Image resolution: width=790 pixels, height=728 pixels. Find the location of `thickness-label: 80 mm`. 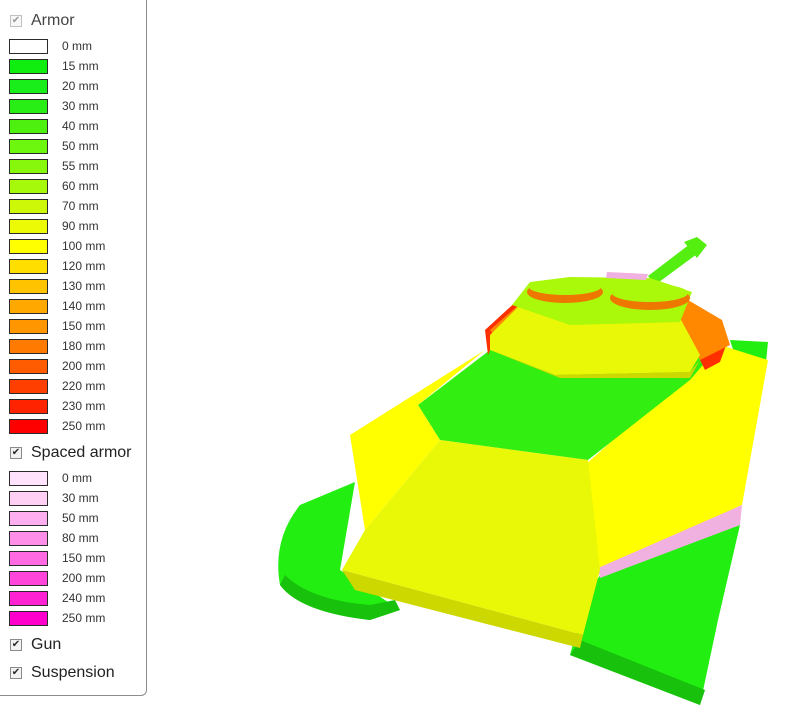

thickness-label: 80 mm is located at coordinates (80, 538).